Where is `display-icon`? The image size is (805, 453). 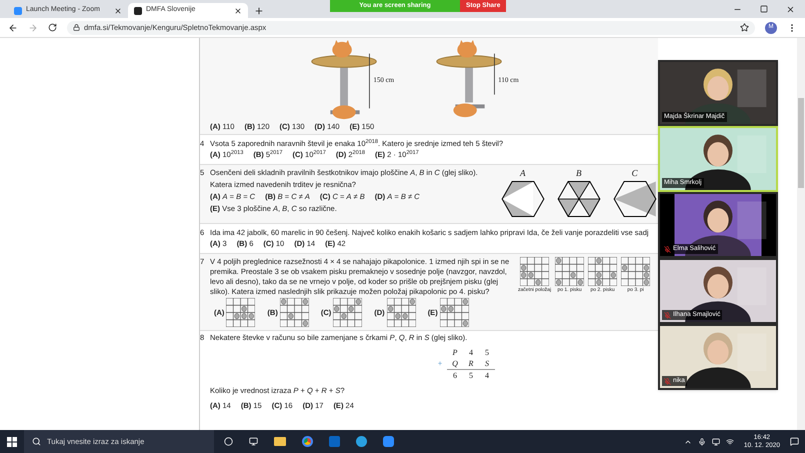
display-icon is located at coordinates (716, 442).